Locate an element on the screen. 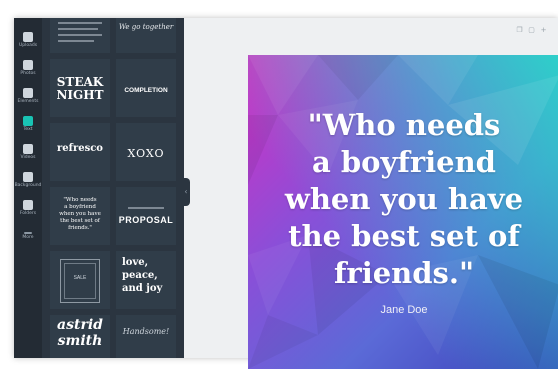  sidebar-item-label: Text is located at coordinates (28, 129).